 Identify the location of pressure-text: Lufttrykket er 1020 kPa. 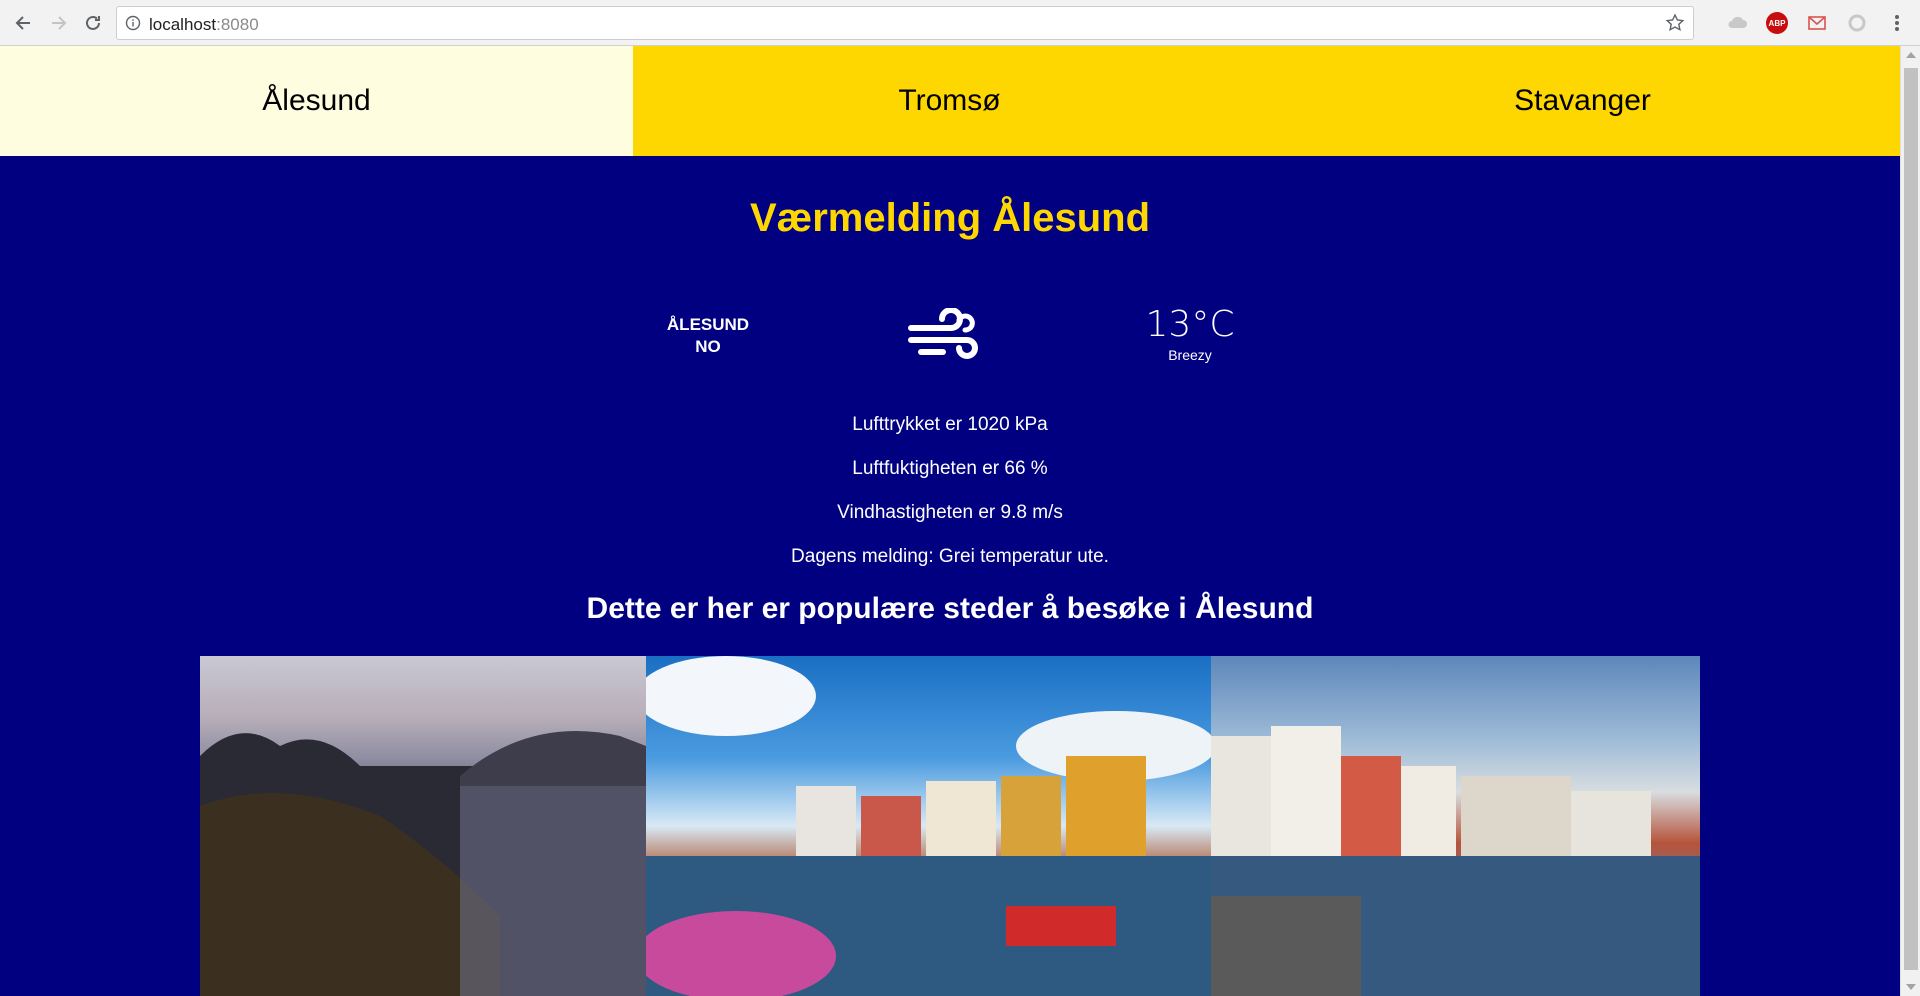
(950, 424).